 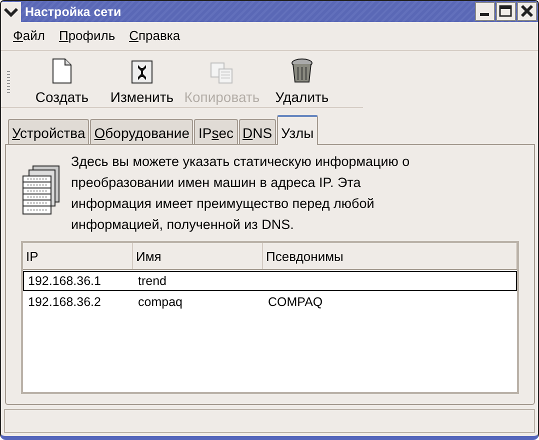 What do you see at coordinates (142, 131) in the screenshot?
I see `tab: Оборудование` at bounding box center [142, 131].